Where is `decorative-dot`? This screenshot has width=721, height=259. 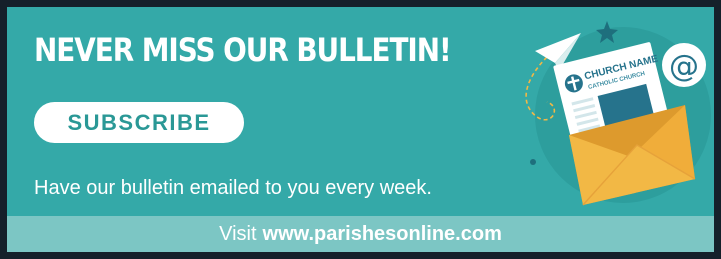 decorative-dot is located at coordinates (533, 162).